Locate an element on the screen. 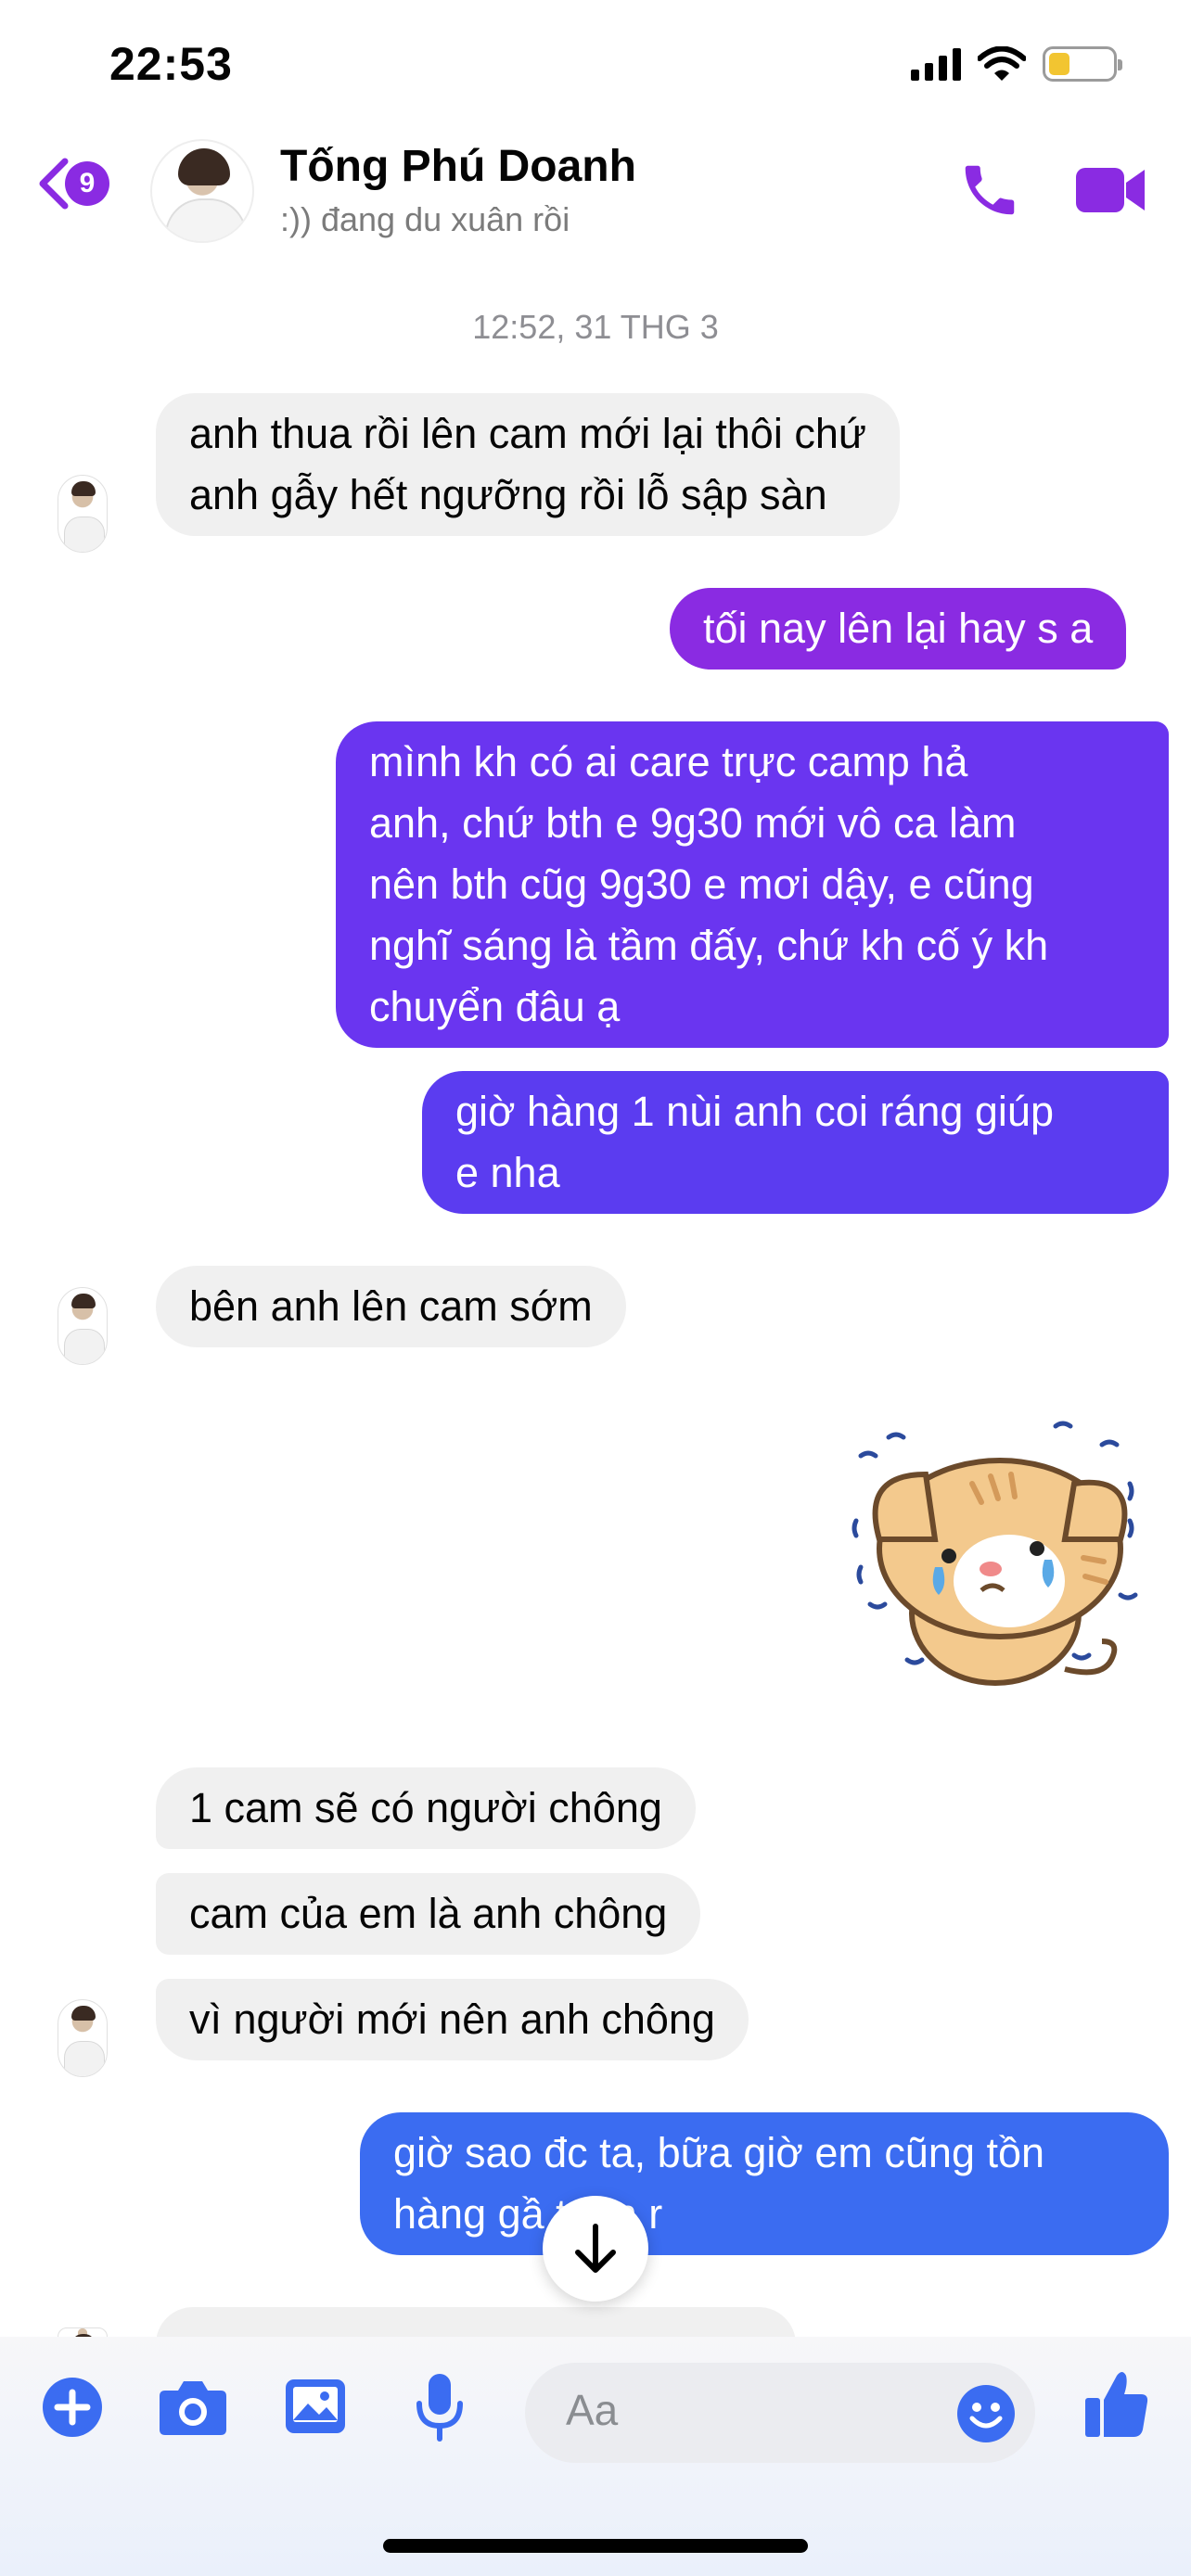 The image size is (1191, 2576). status-time: 22:53 is located at coordinates (171, 64).